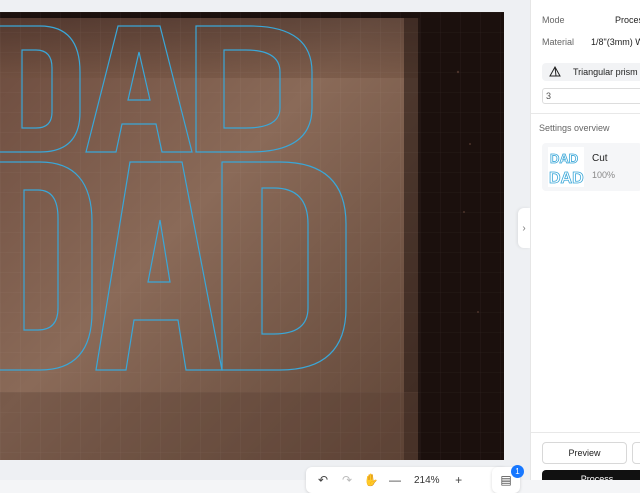 This screenshot has width=640, height=493. I want to click on process-button: Process, so click(591, 475).